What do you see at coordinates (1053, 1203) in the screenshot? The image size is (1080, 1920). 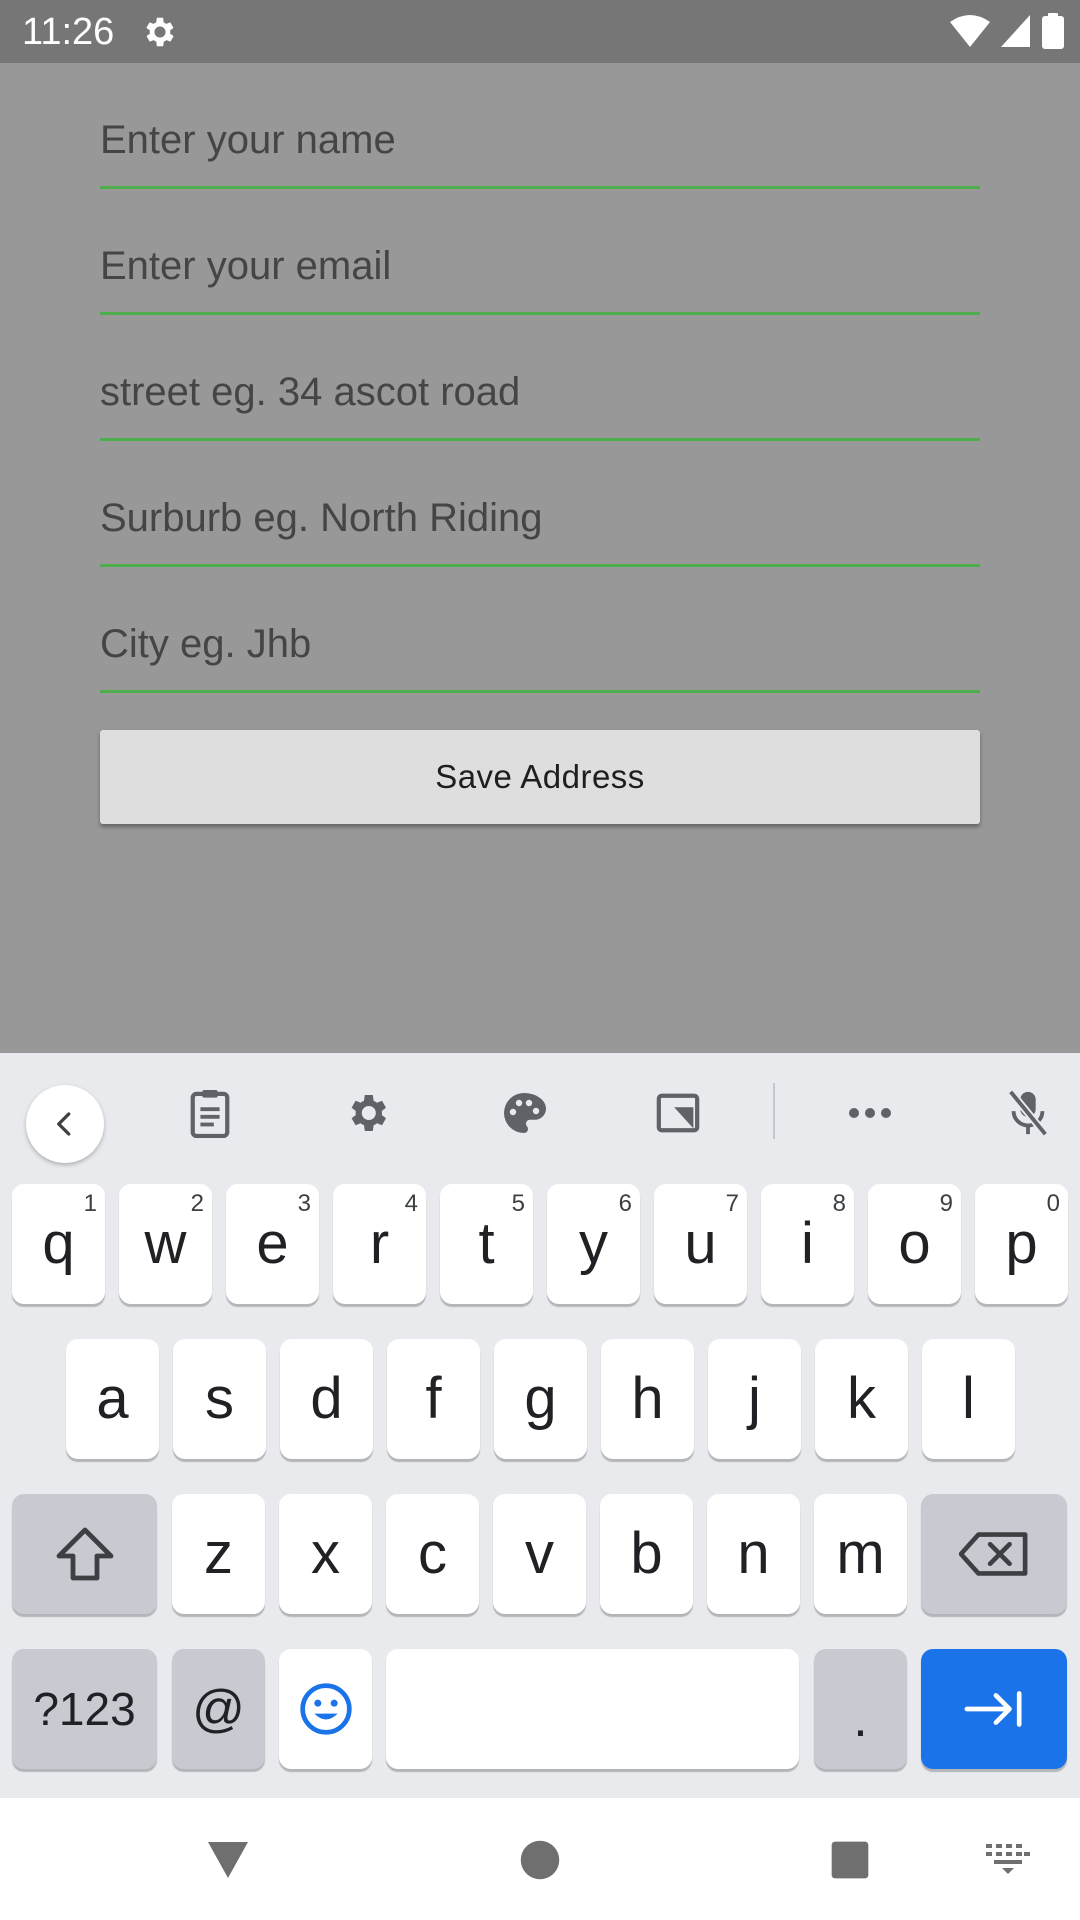 I see `key-hint: 0` at bounding box center [1053, 1203].